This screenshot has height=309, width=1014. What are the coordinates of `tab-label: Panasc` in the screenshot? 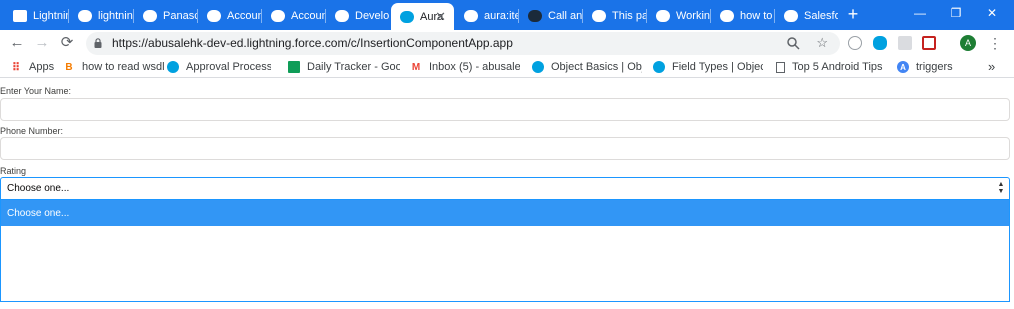 It's located at (180, 16).